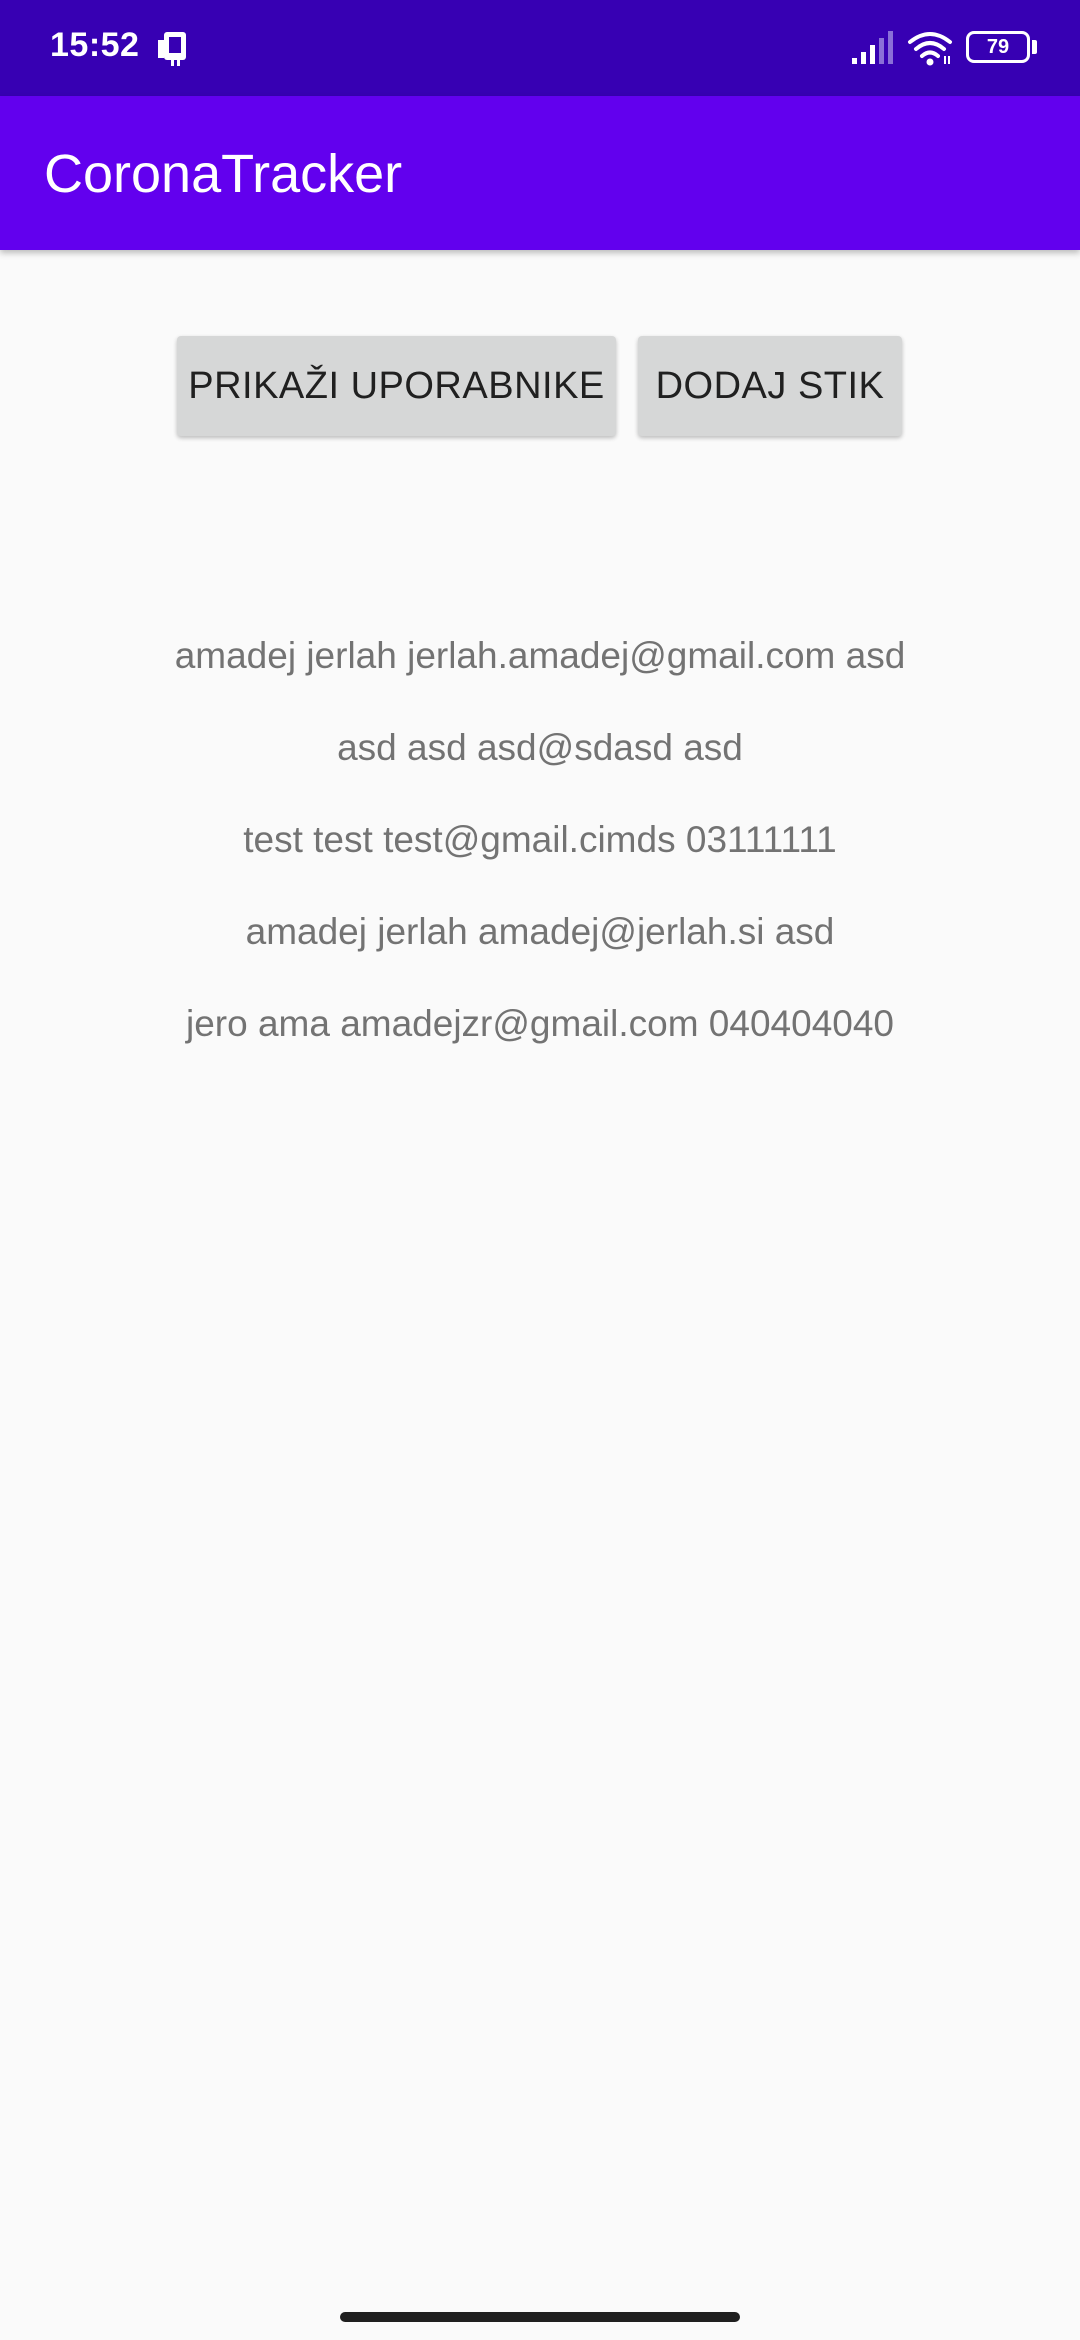 Image resolution: width=1080 pixels, height=2340 pixels. Describe the element at coordinates (223, 174) in the screenshot. I see `app-title: CoronaTracker` at that location.